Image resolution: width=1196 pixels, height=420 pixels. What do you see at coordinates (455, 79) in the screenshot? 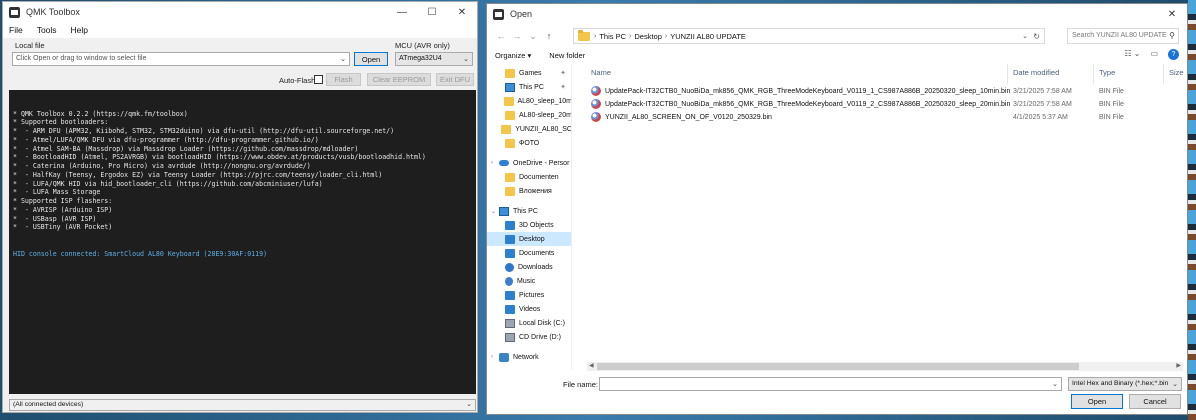
I see `exit-dfu-button: Exit DFU` at bounding box center [455, 79].